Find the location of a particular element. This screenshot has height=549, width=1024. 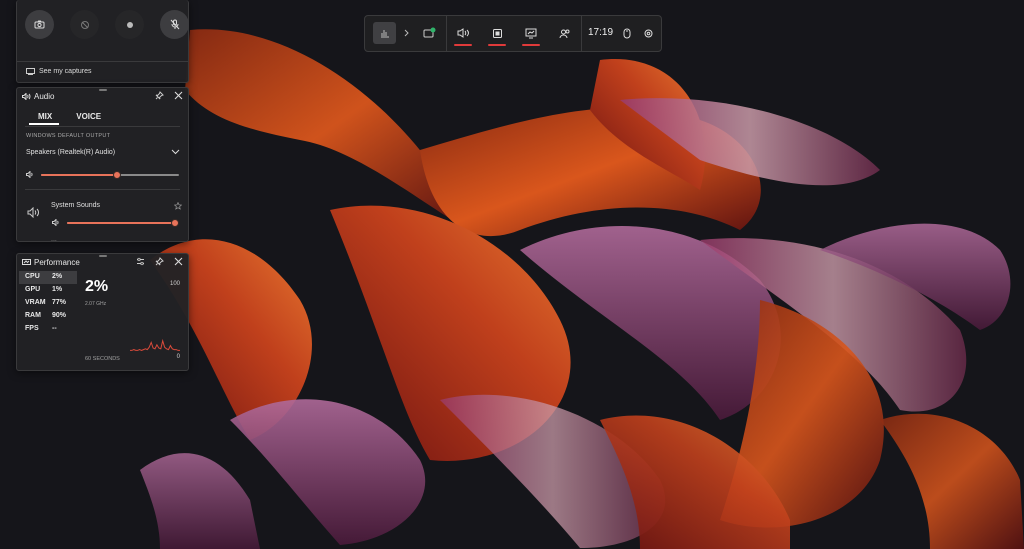

performance-icon is located at coordinates (26, 262).